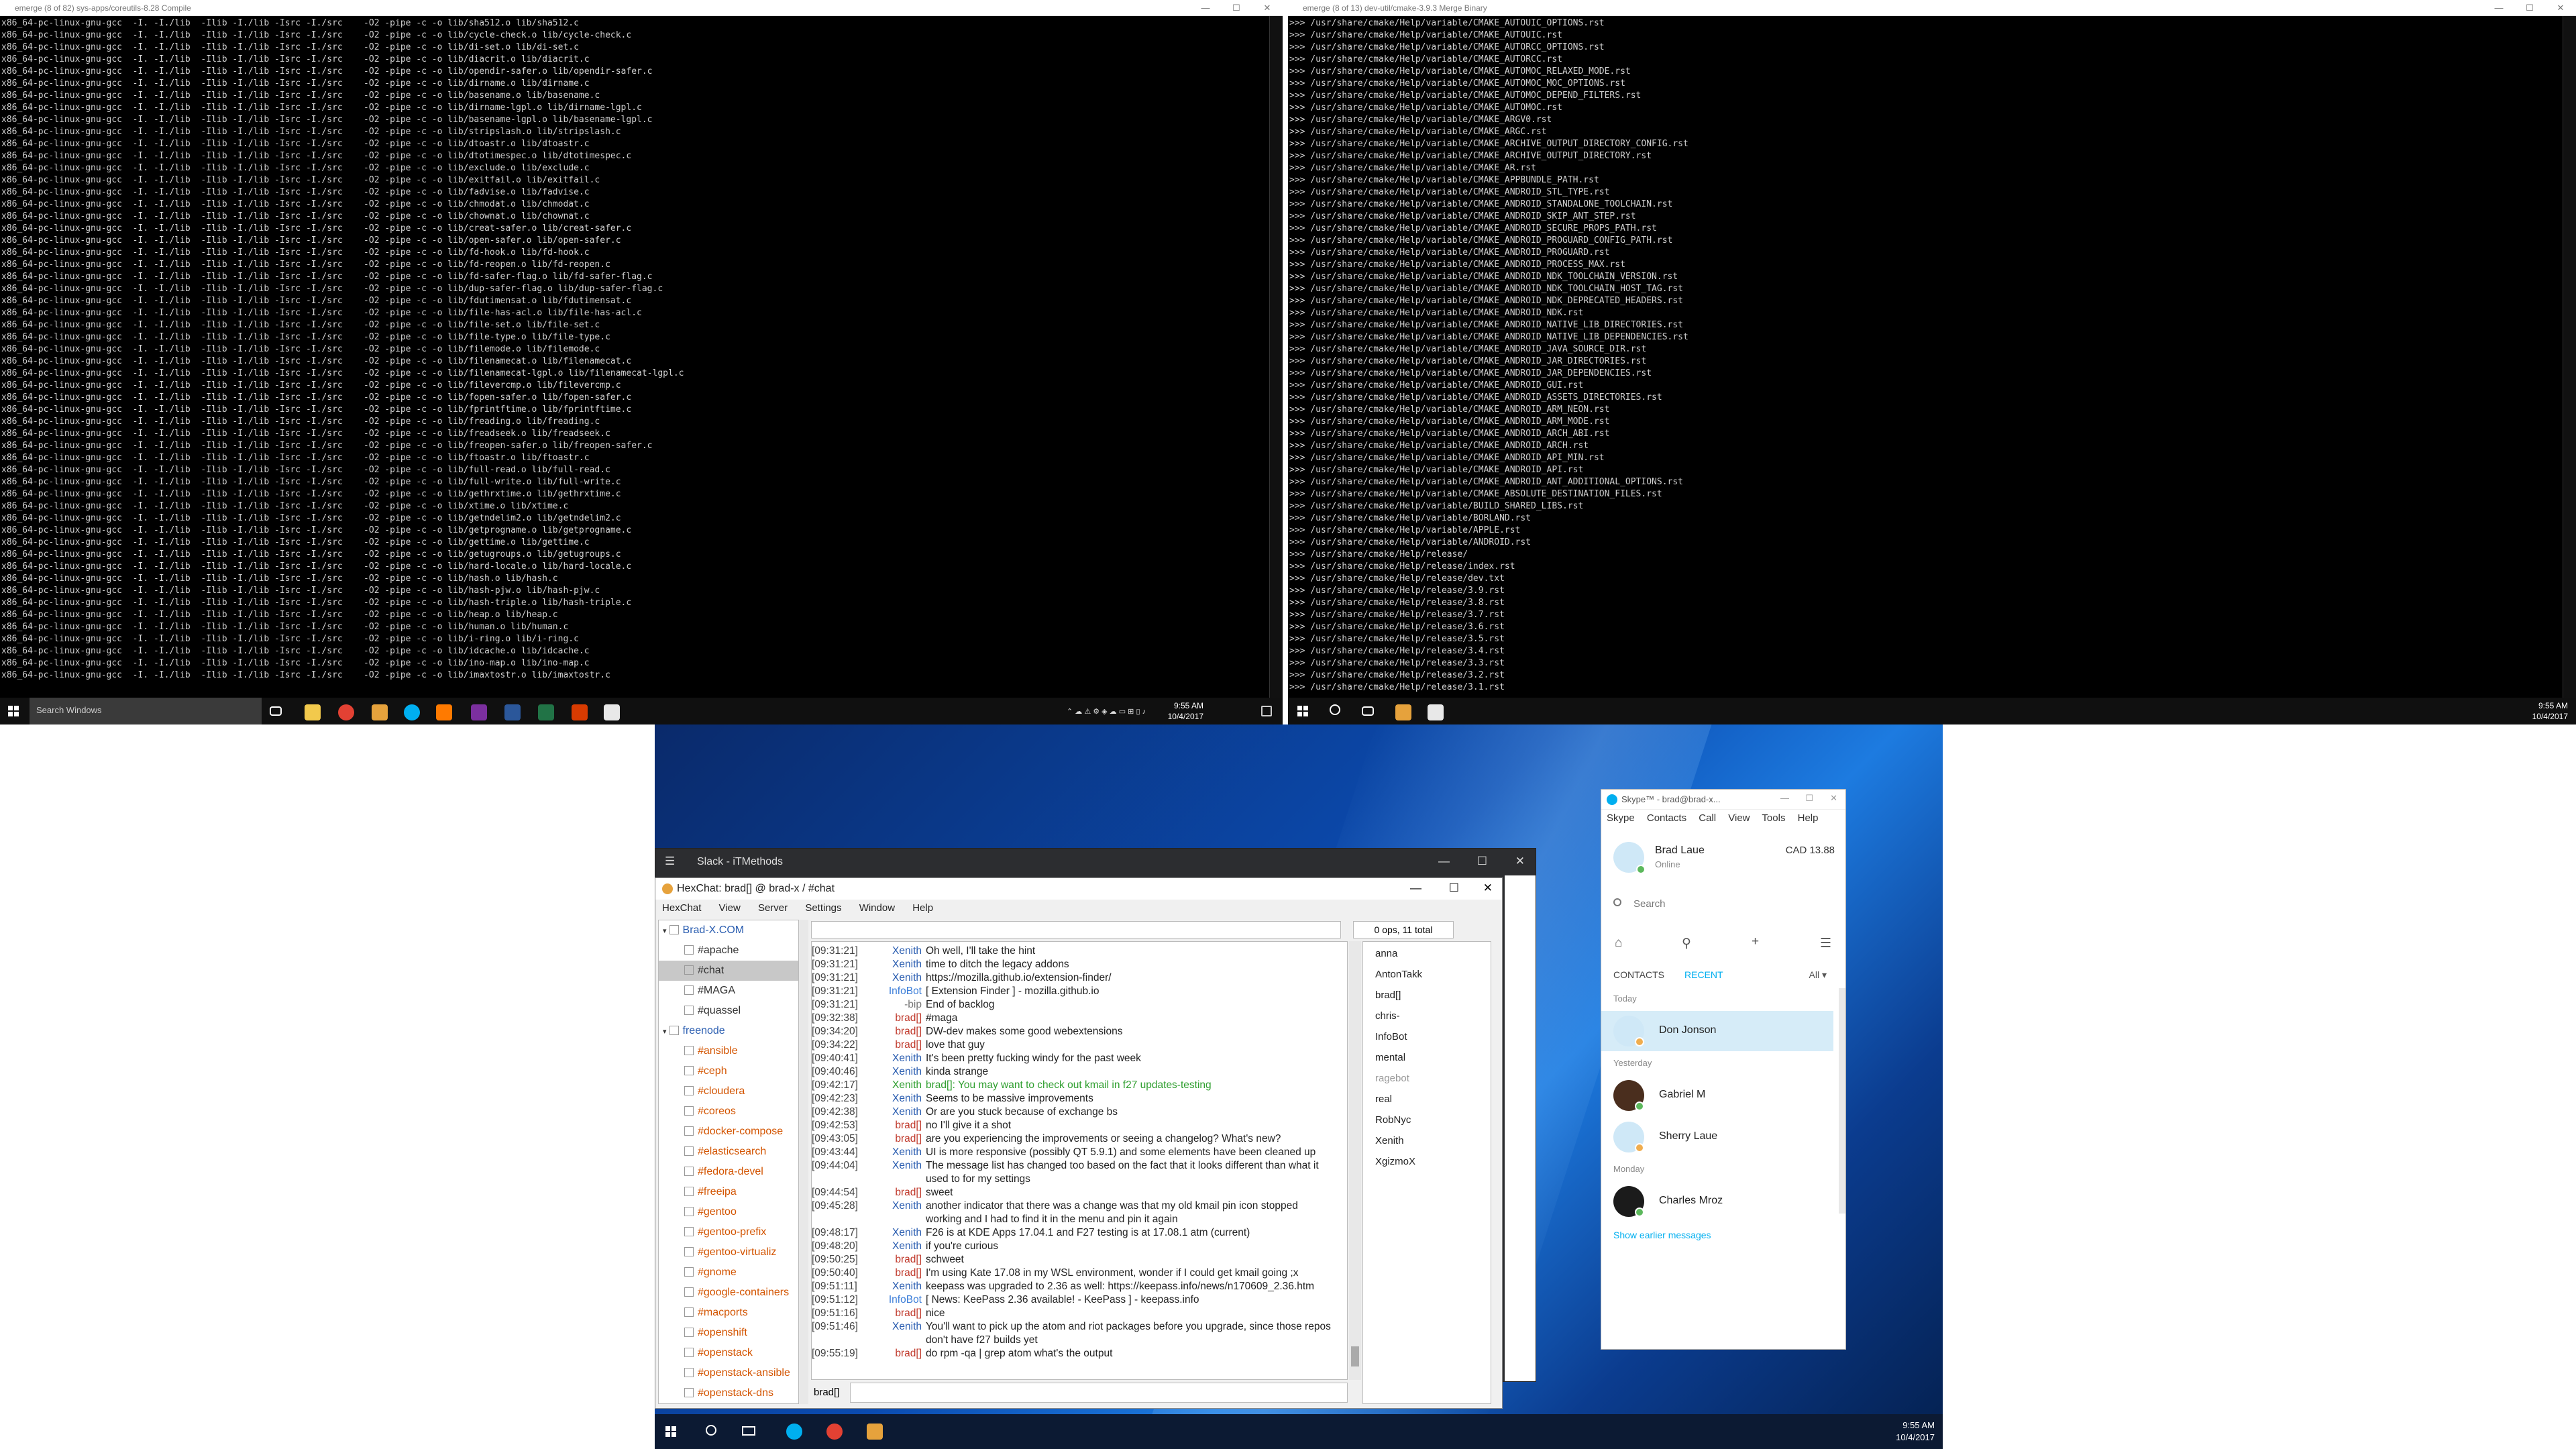 This screenshot has width=2576, height=1449. Describe the element at coordinates (444, 712) in the screenshot. I see `terminal-taskbar-icon` at that location.